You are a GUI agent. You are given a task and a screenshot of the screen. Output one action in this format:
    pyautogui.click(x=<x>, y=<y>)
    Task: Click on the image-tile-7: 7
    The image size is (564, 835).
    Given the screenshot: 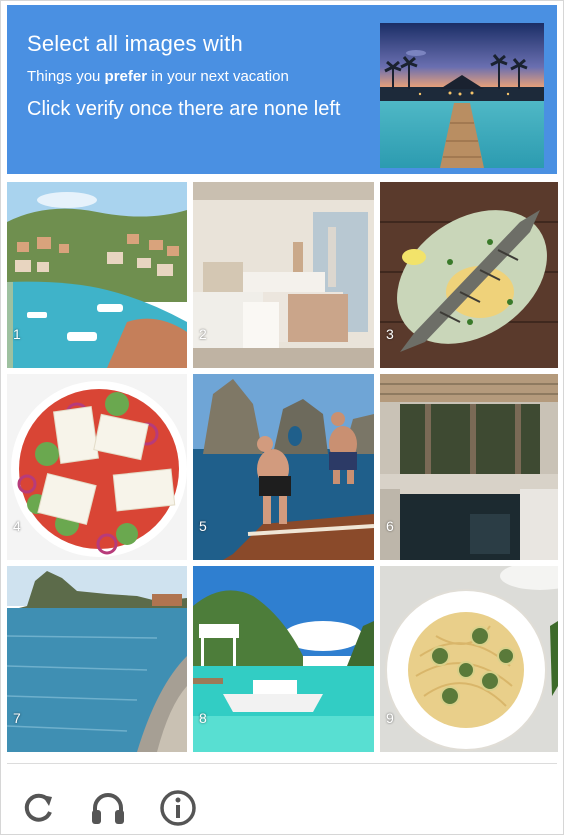 What is the action you would take?
    pyautogui.click(x=97, y=659)
    